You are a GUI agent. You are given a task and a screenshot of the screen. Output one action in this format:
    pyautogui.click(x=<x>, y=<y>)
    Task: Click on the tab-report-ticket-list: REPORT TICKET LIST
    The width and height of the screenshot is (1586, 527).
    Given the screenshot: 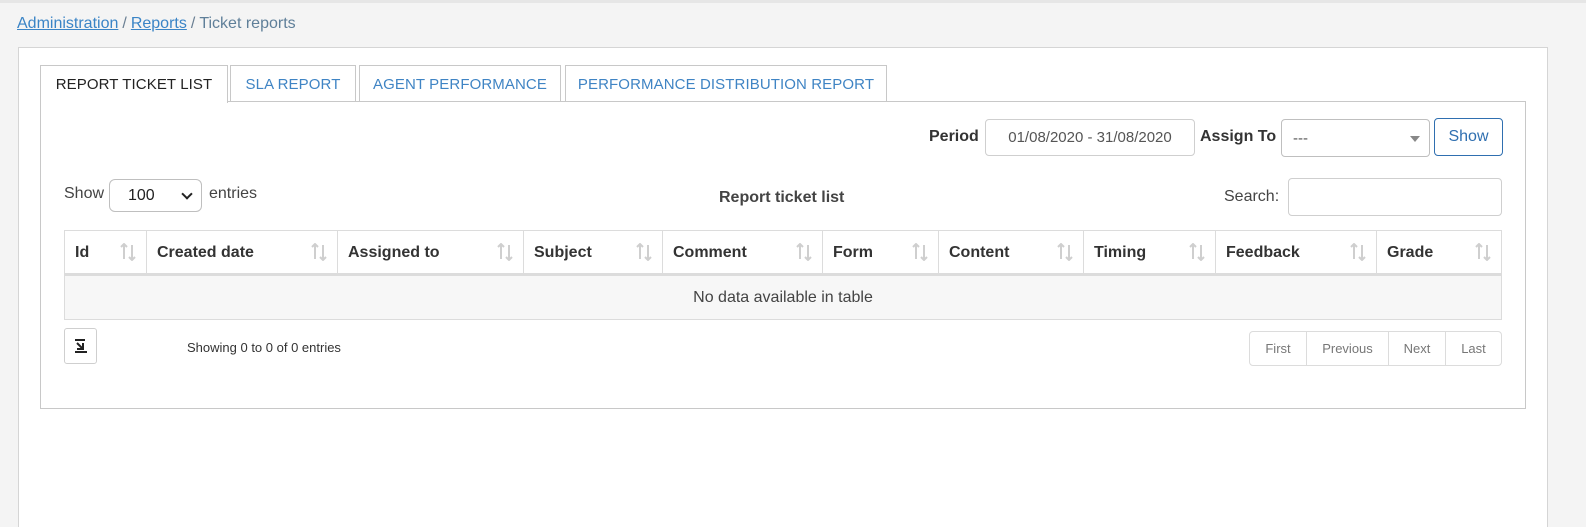 What is the action you would take?
    pyautogui.click(x=134, y=84)
    